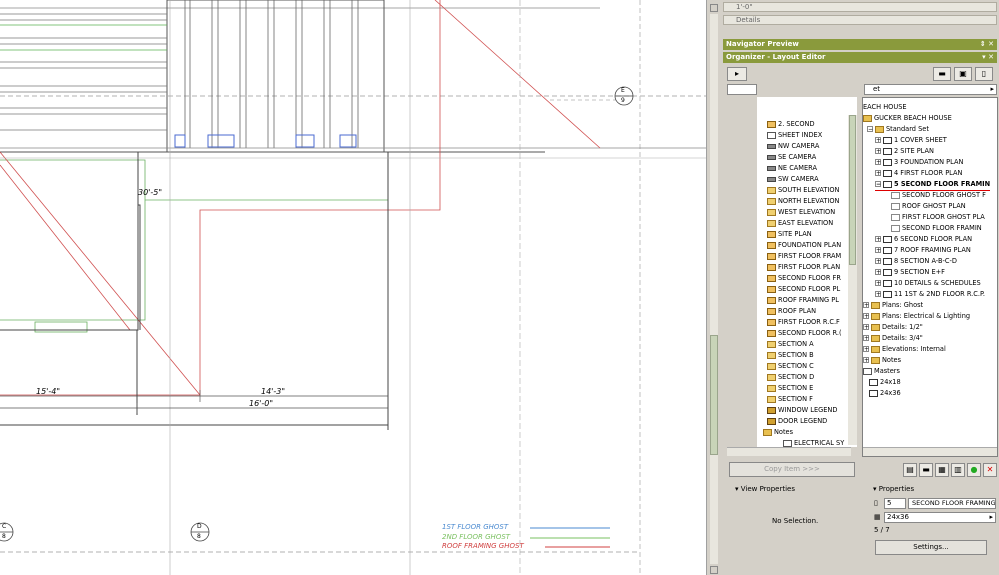  I want to click on view-map-item: Notes, so click(778, 432).